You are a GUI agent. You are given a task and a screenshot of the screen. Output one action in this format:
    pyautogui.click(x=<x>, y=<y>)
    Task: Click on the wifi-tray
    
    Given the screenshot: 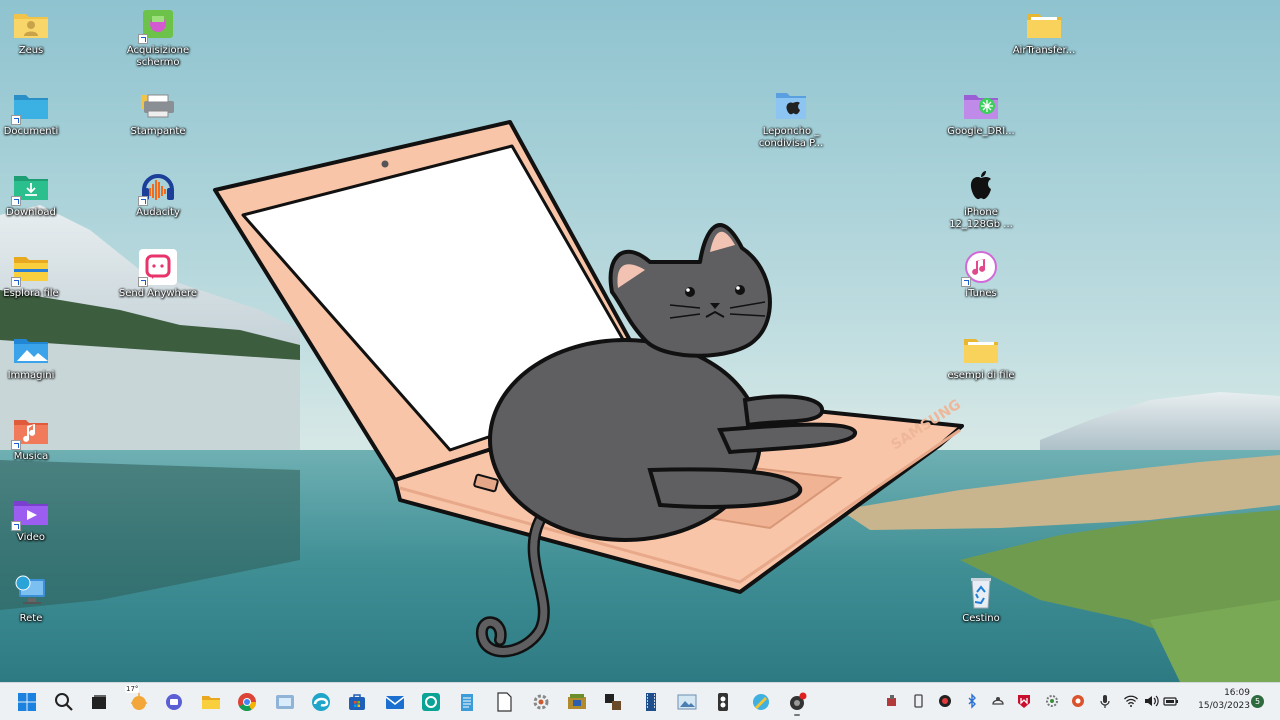 What is the action you would take?
    pyautogui.click(x=1131, y=701)
    